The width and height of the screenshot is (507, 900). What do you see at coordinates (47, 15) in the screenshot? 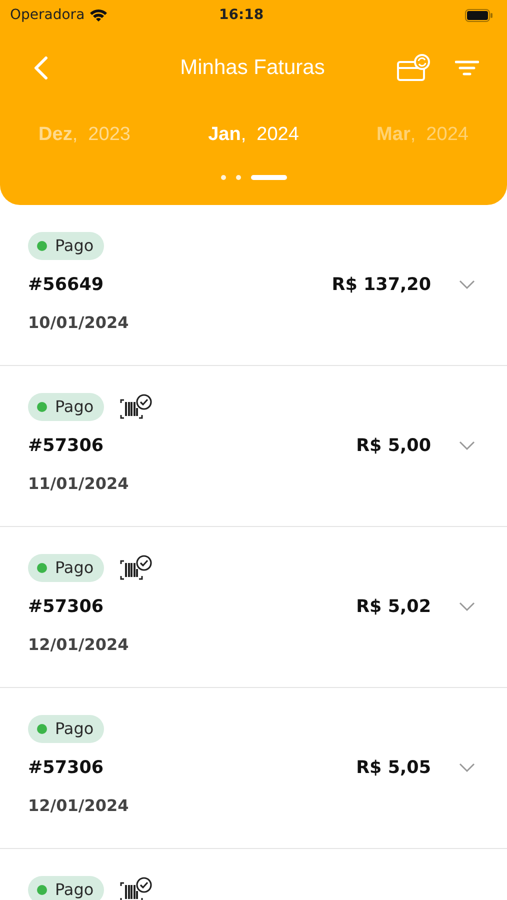
I see `carrier-label: Operadora` at bounding box center [47, 15].